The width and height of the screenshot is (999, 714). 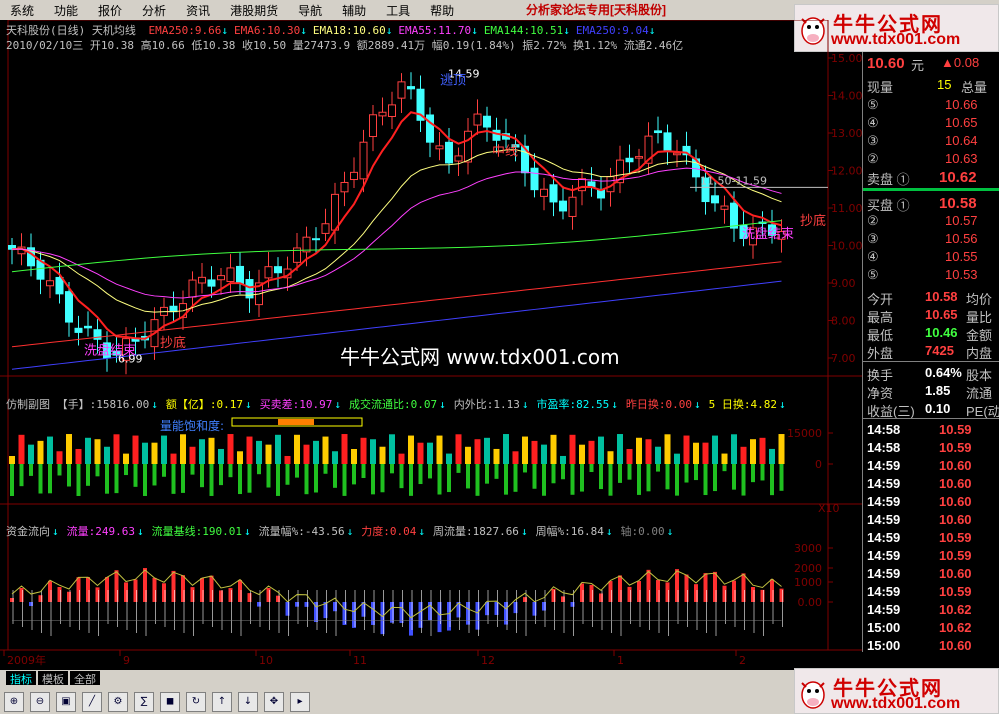 What do you see at coordinates (300, 702) in the screenshot?
I see `tool-button-12: ▸` at bounding box center [300, 702].